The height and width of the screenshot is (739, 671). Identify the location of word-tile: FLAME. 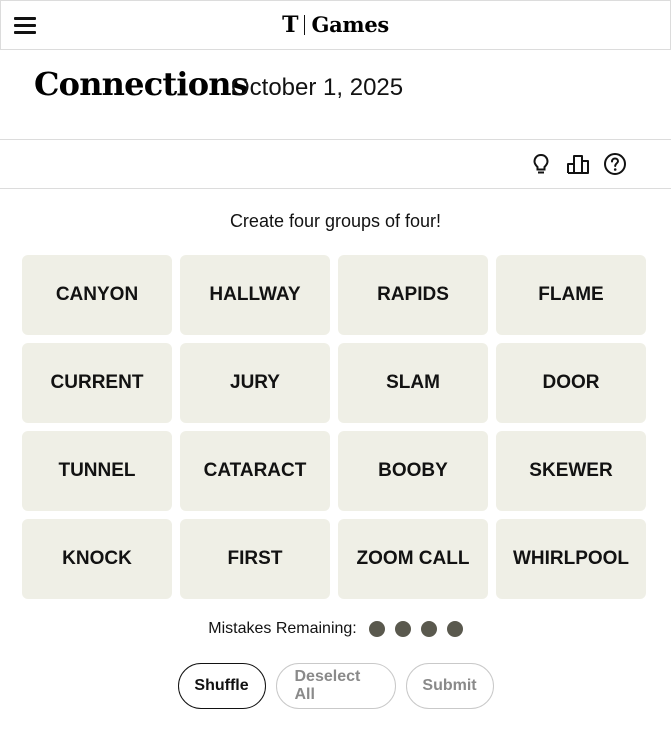
(571, 295).